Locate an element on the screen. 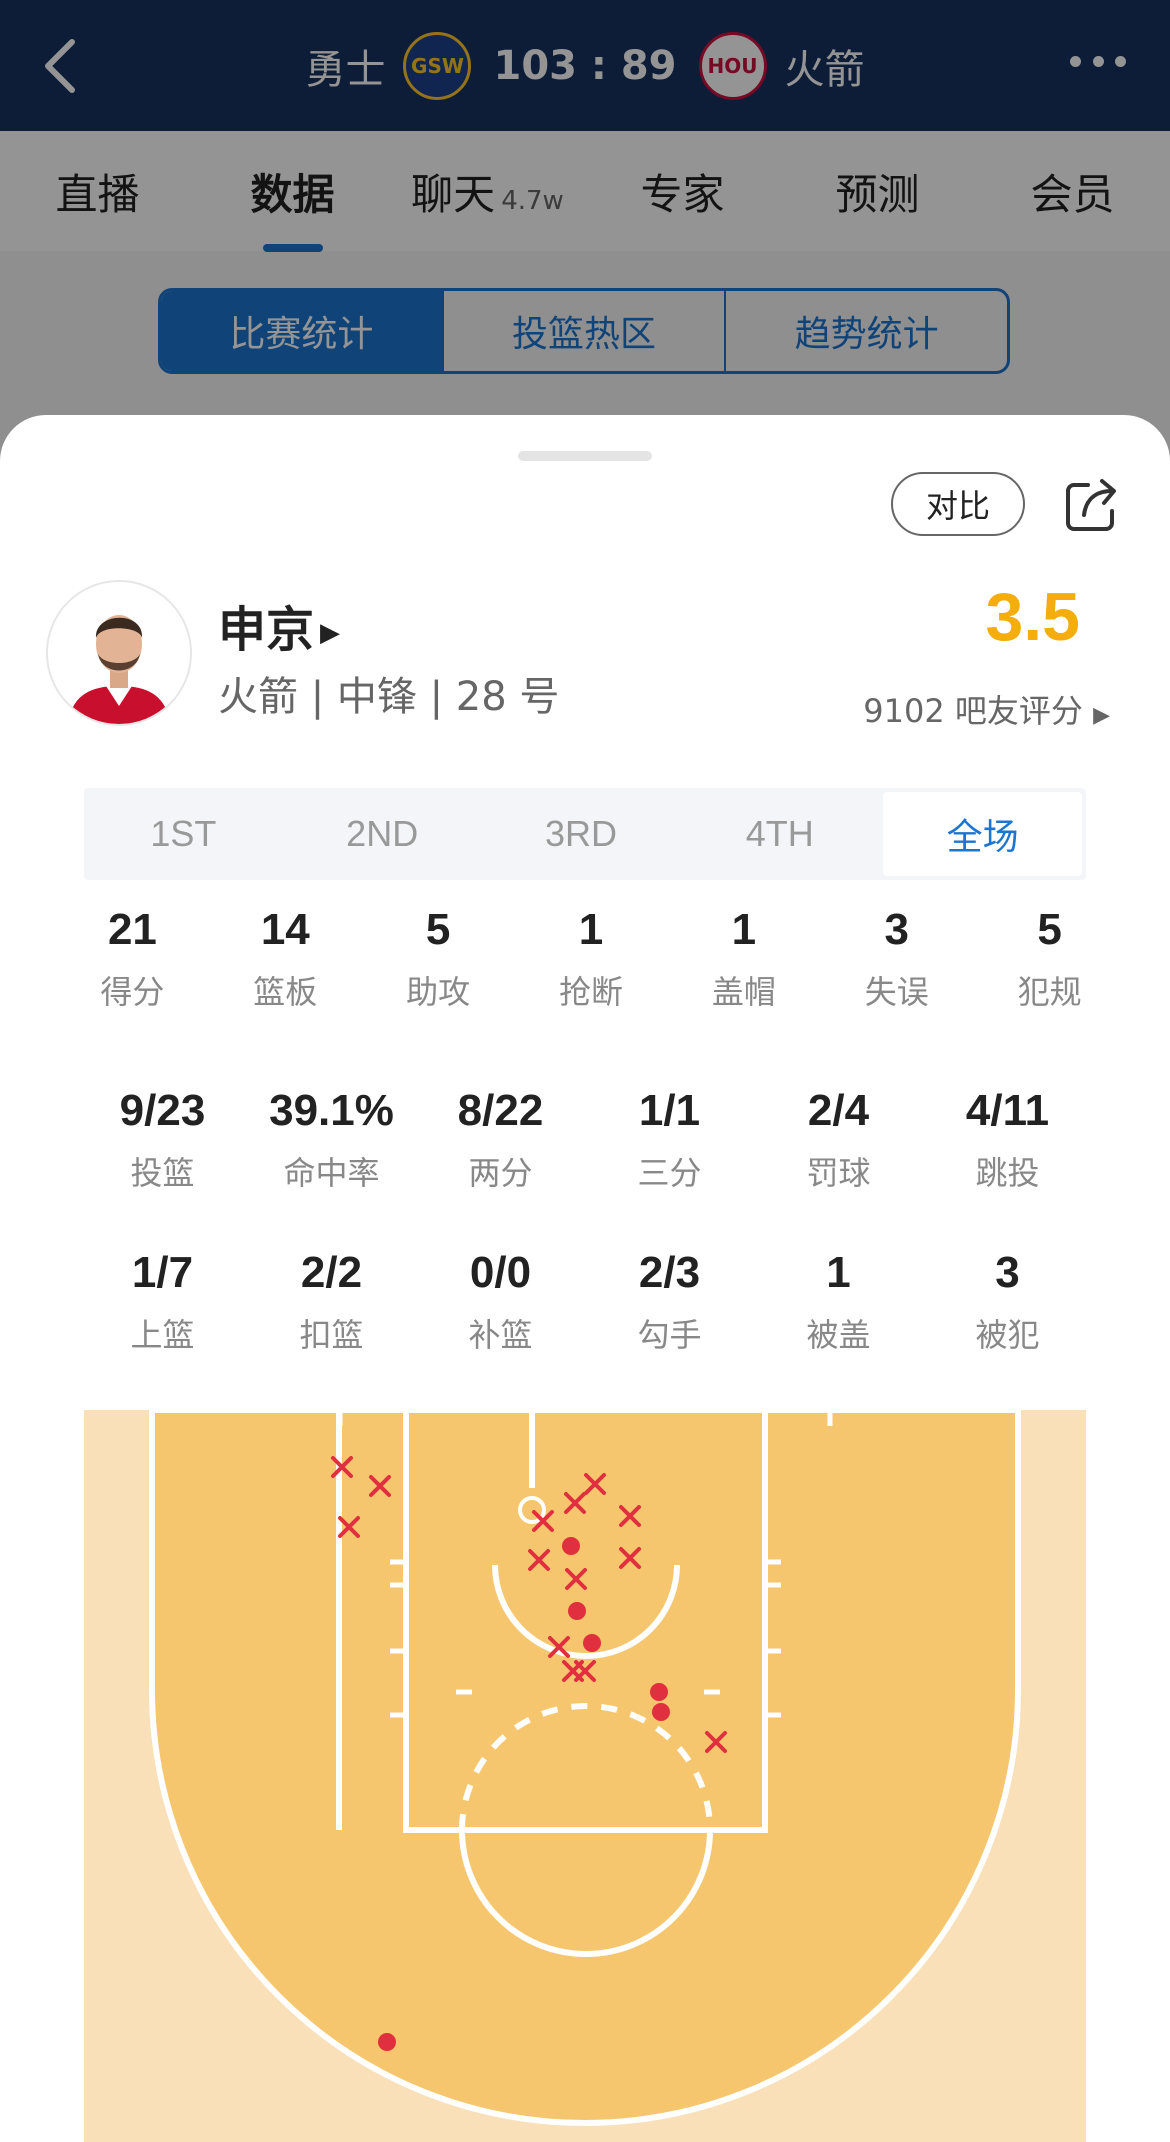  stat-cell: 1/1 三分 is located at coordinates (669, 1140).